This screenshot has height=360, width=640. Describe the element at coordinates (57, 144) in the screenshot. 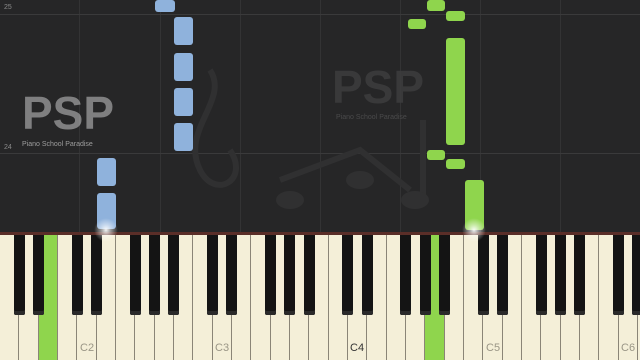

I see `watermark-subtitle: Piano School Paradise` at that location.